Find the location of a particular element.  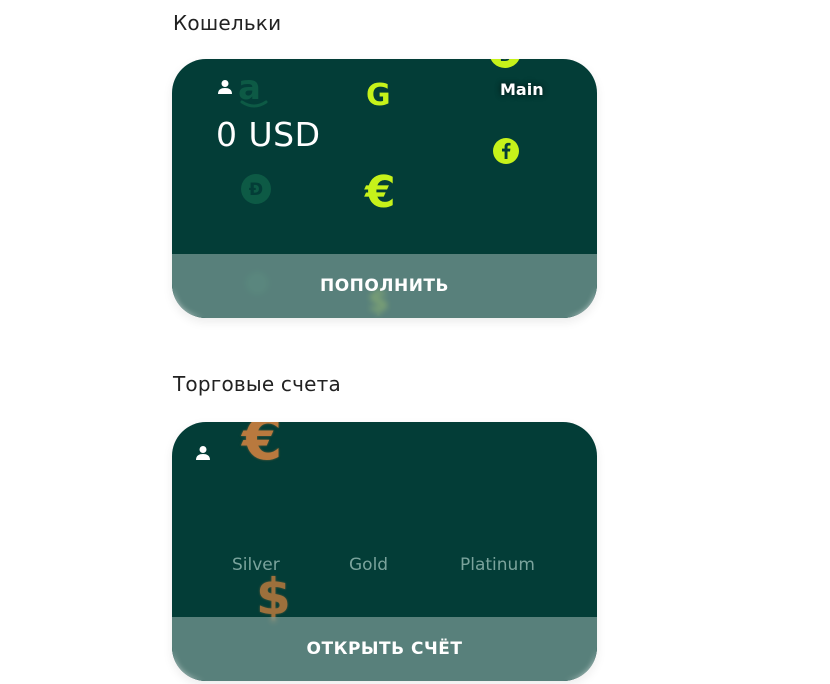

wallet-balance: 0 USD is located at coordinates (268, 134).